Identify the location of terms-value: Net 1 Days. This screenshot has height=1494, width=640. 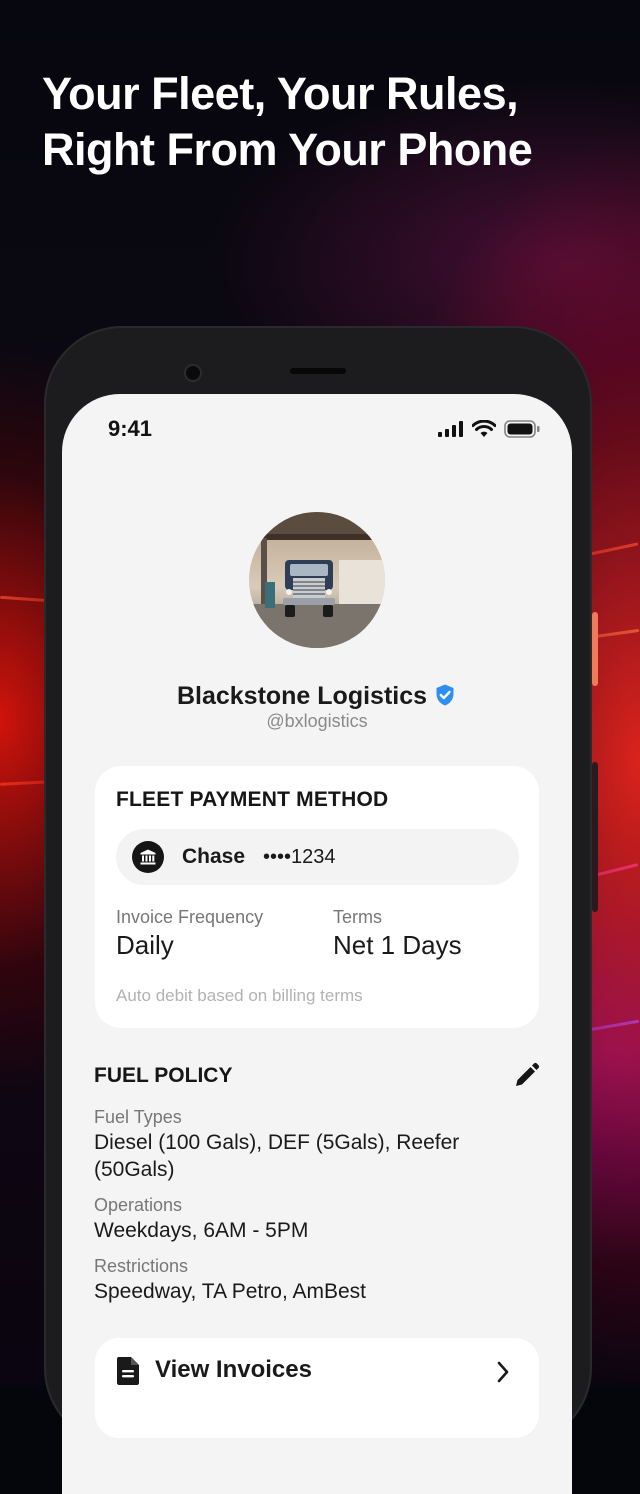
(397, 945).